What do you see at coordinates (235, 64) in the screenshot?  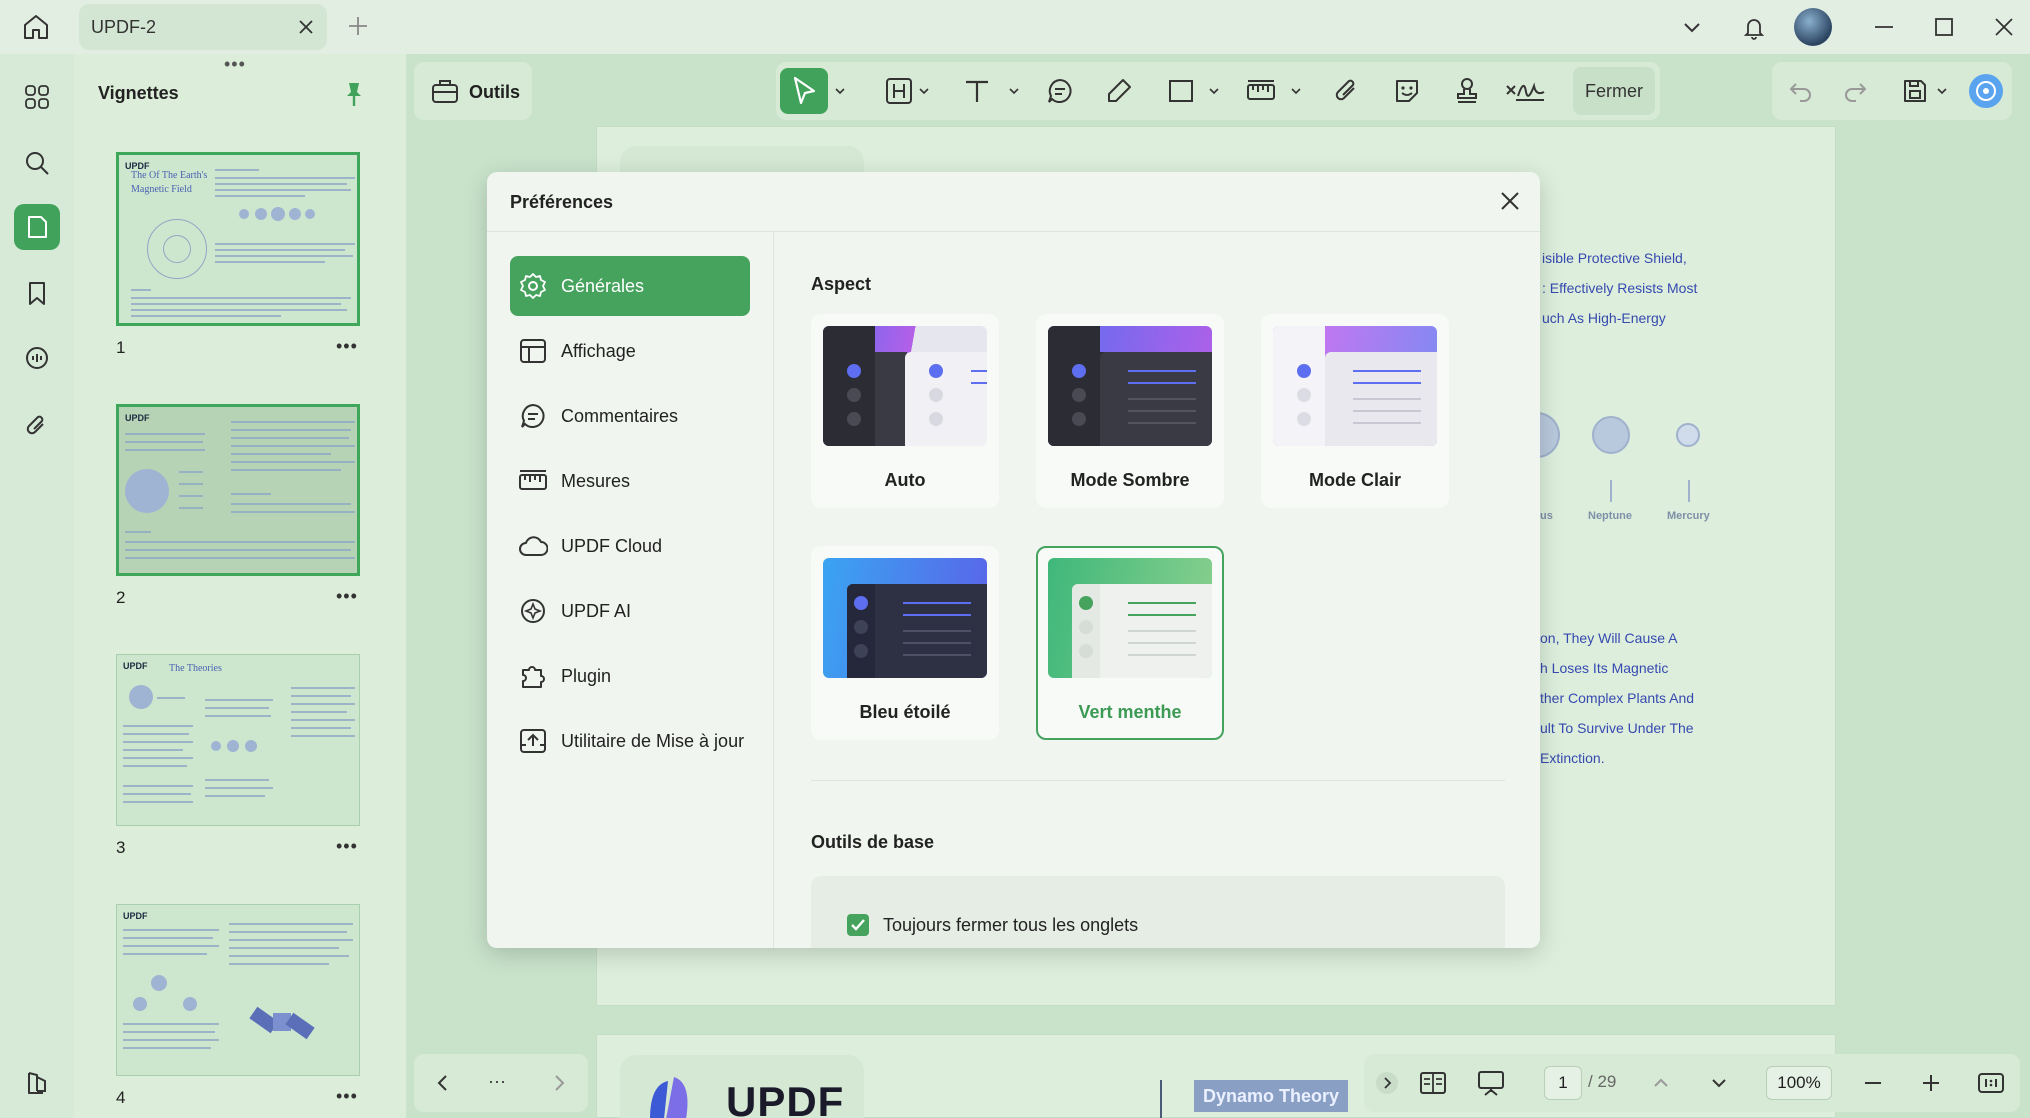 I see `panel-resize-handle: •••` at bounding box center [235, 64].